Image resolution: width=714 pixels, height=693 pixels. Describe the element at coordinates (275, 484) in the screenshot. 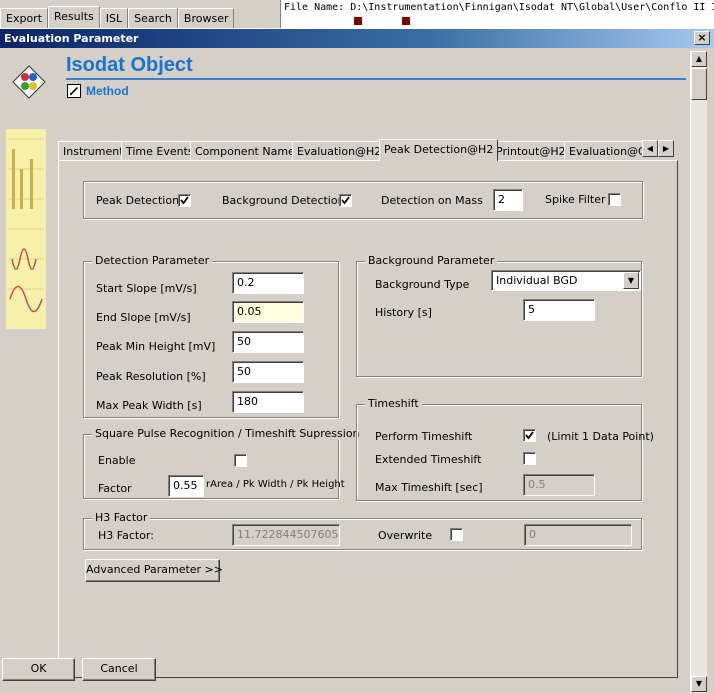

I see `factor-unit-label: rArea / Pk Width / Pk Height` at that location.